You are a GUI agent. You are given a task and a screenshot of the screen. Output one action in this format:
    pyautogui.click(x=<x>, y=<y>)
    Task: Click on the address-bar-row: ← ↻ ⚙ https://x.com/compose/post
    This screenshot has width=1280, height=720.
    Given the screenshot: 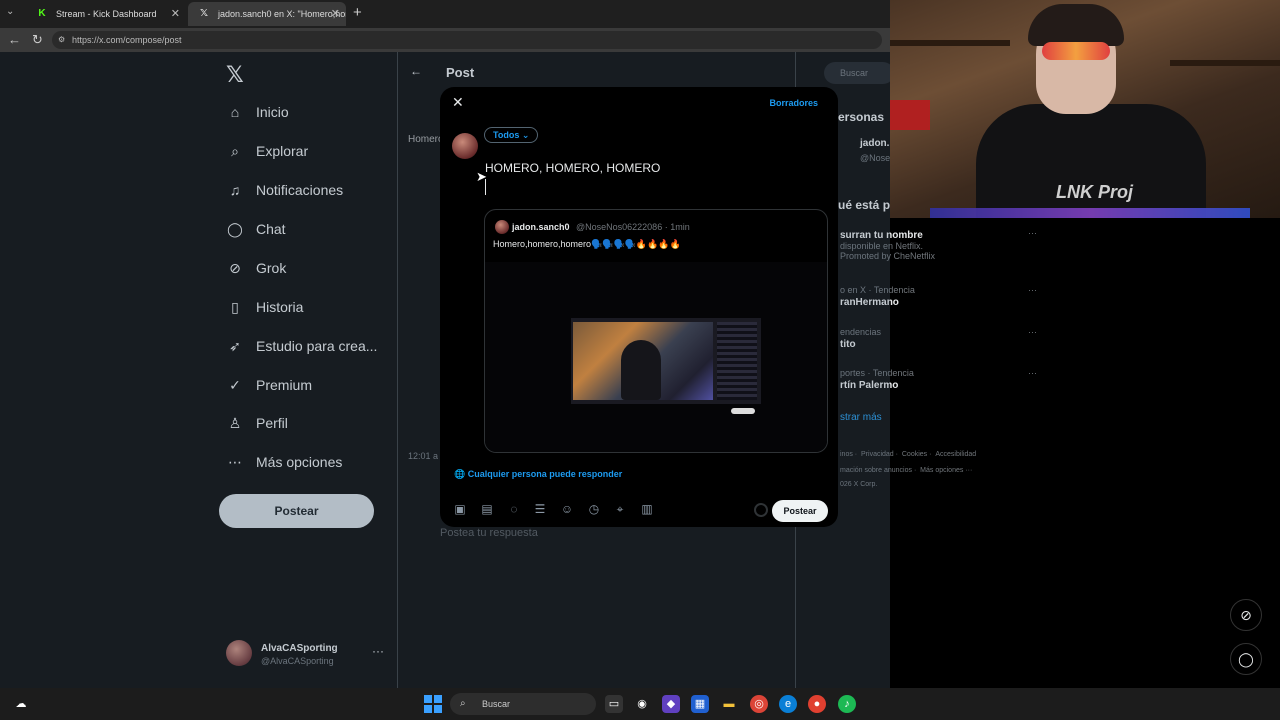 What is the action you would take?
    pyautogui.click(x=445, y=40)
    